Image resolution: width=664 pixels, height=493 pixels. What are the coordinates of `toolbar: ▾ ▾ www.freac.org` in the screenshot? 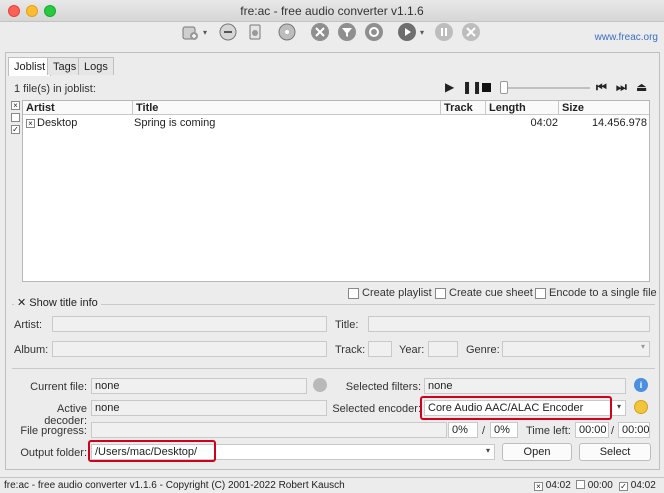 It's located at (332, 35).